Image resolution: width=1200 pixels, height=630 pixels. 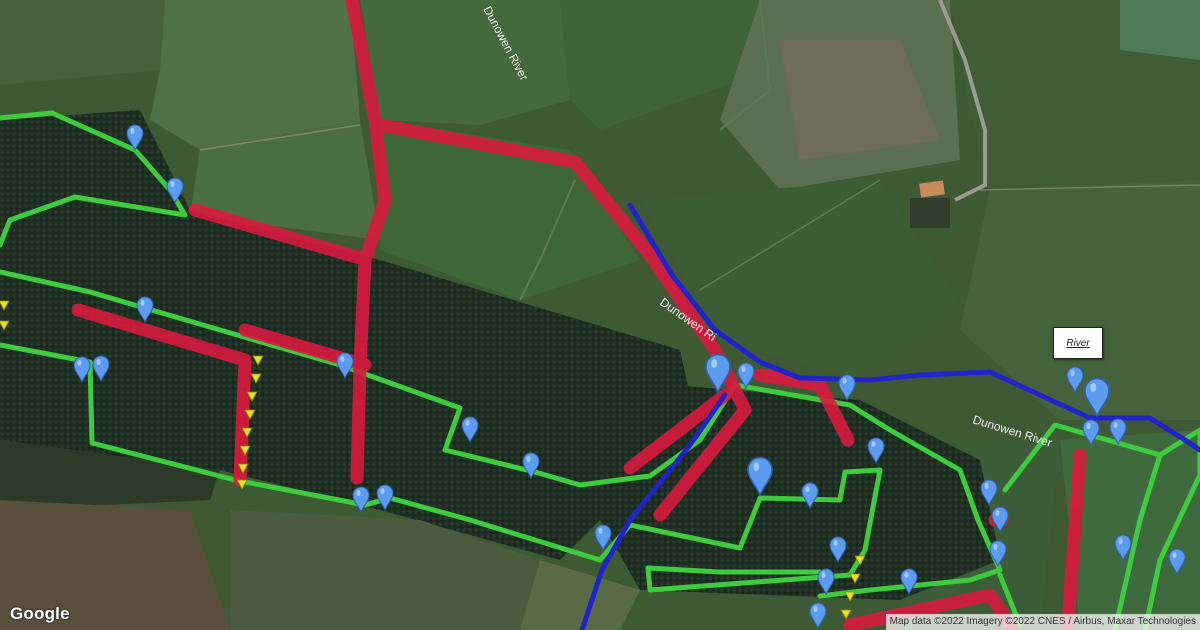 I want to click on info-window-link: River, so click(x=1077, y=343).